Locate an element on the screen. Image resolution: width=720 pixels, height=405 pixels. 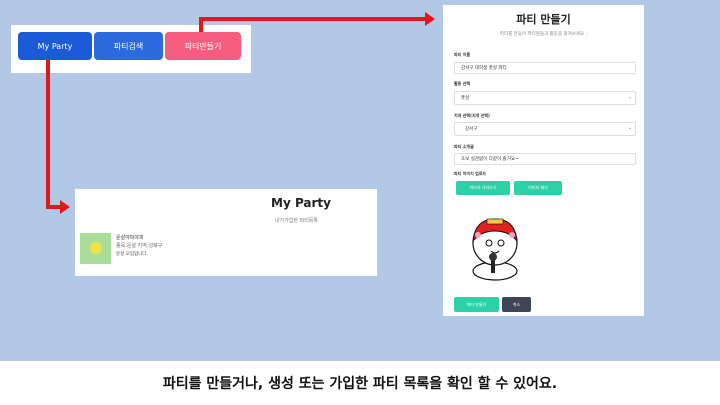
submit-create-party-button: 파티 만들기 is located at coordinates (476, 304).